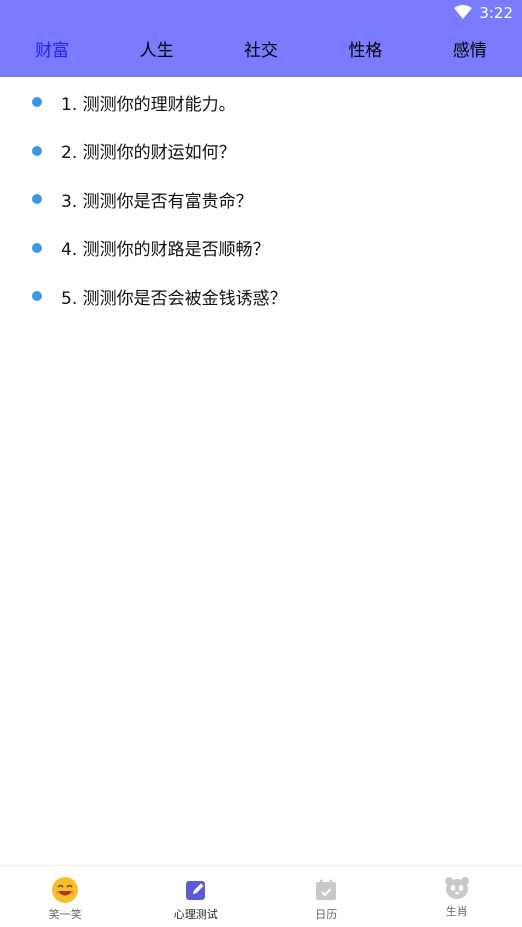  What do you see at coordinates (148, 153) in the screenshot?
I see `list-item-text: 2. 测测你的财运如何？` at bounding box center [148, 153].